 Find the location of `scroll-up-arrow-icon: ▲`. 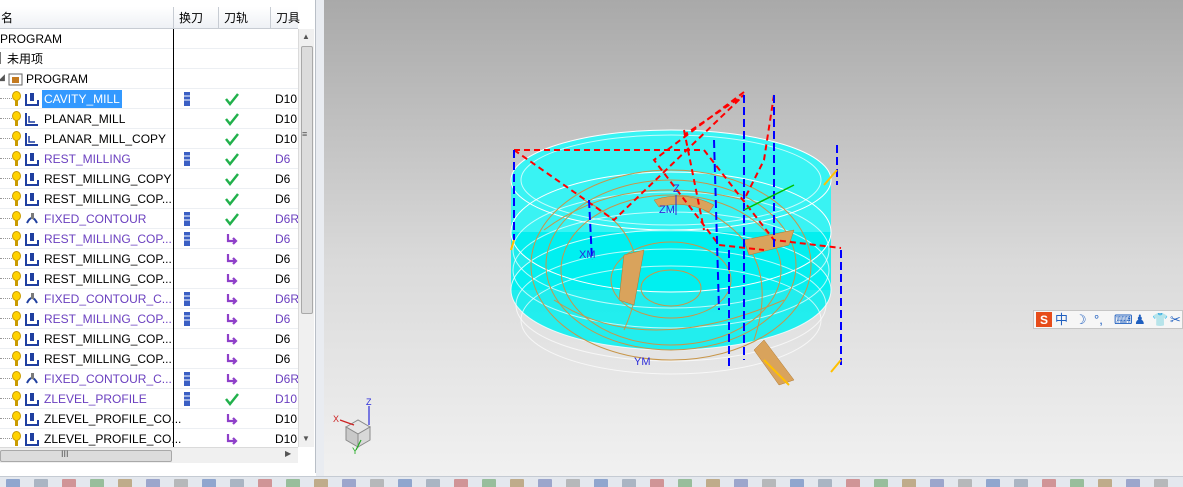

scroll-up-arrow-icon: ▲ is located at coordinates (306, 36).